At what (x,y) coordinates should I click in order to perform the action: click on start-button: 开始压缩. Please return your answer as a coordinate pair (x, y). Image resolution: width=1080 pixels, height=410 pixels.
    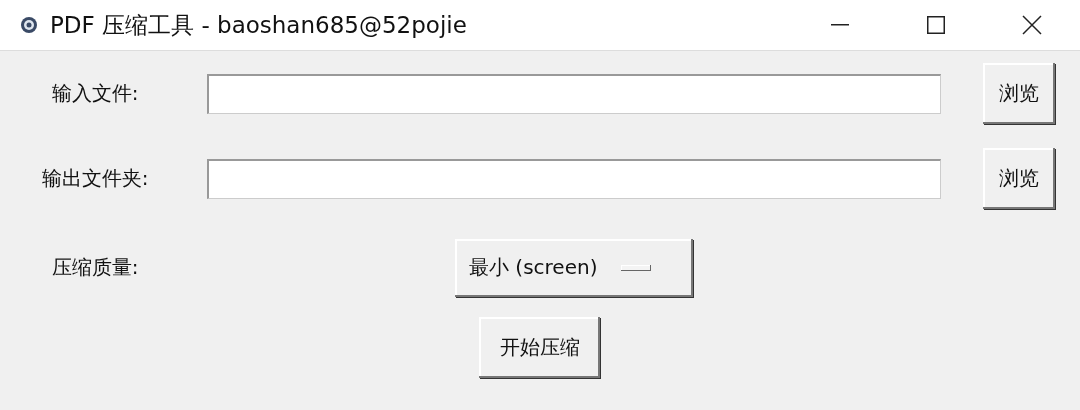
    Looking at the image, I should click on (539, 347).